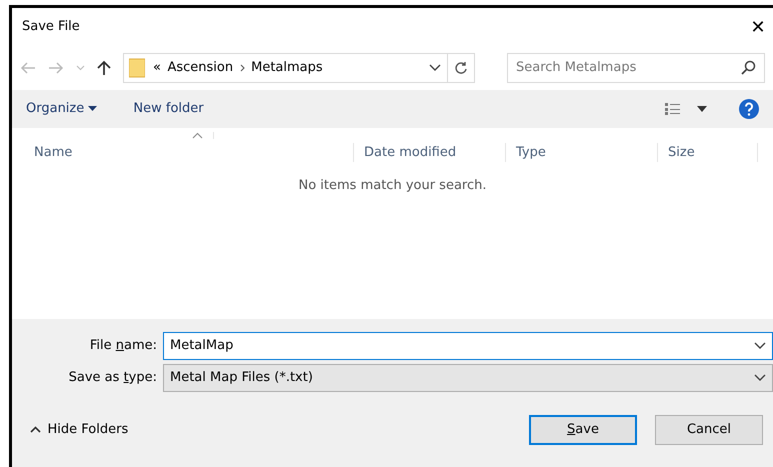  Describe the element at coordinates (582, 152) in the screenshot. I see `column-header: Type` at that location.